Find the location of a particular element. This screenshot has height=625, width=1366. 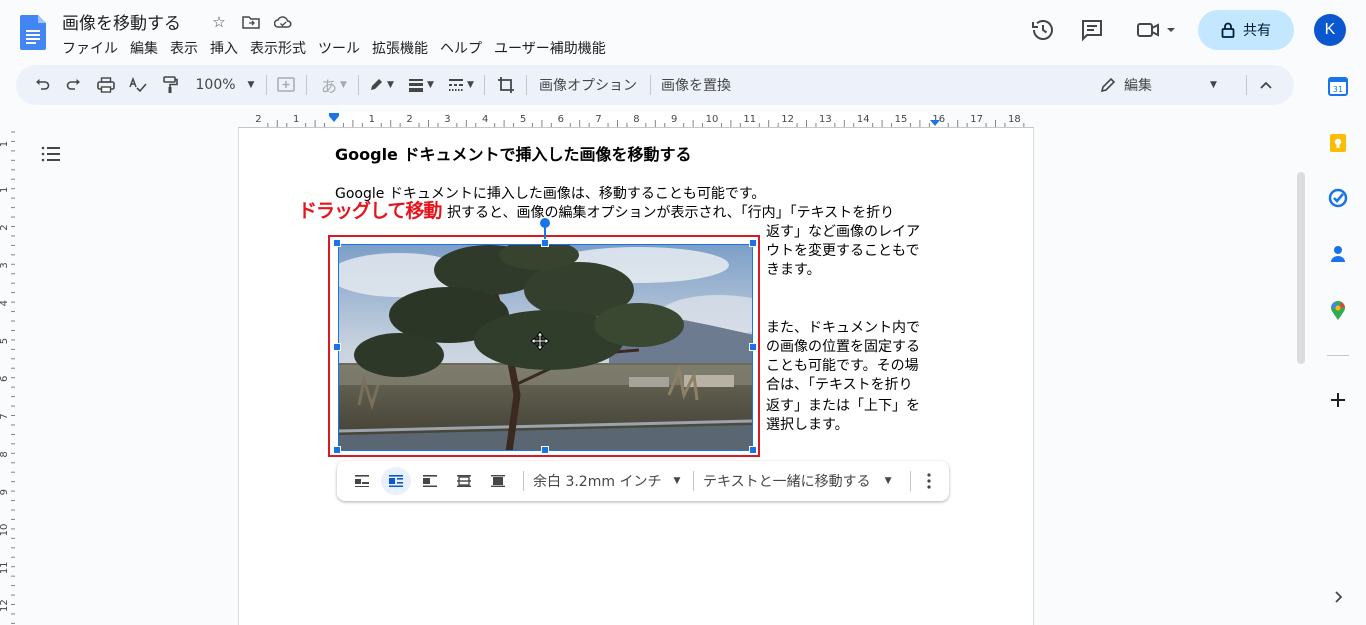

menu-insert: 挿入 is located at coordinates (224, 48).